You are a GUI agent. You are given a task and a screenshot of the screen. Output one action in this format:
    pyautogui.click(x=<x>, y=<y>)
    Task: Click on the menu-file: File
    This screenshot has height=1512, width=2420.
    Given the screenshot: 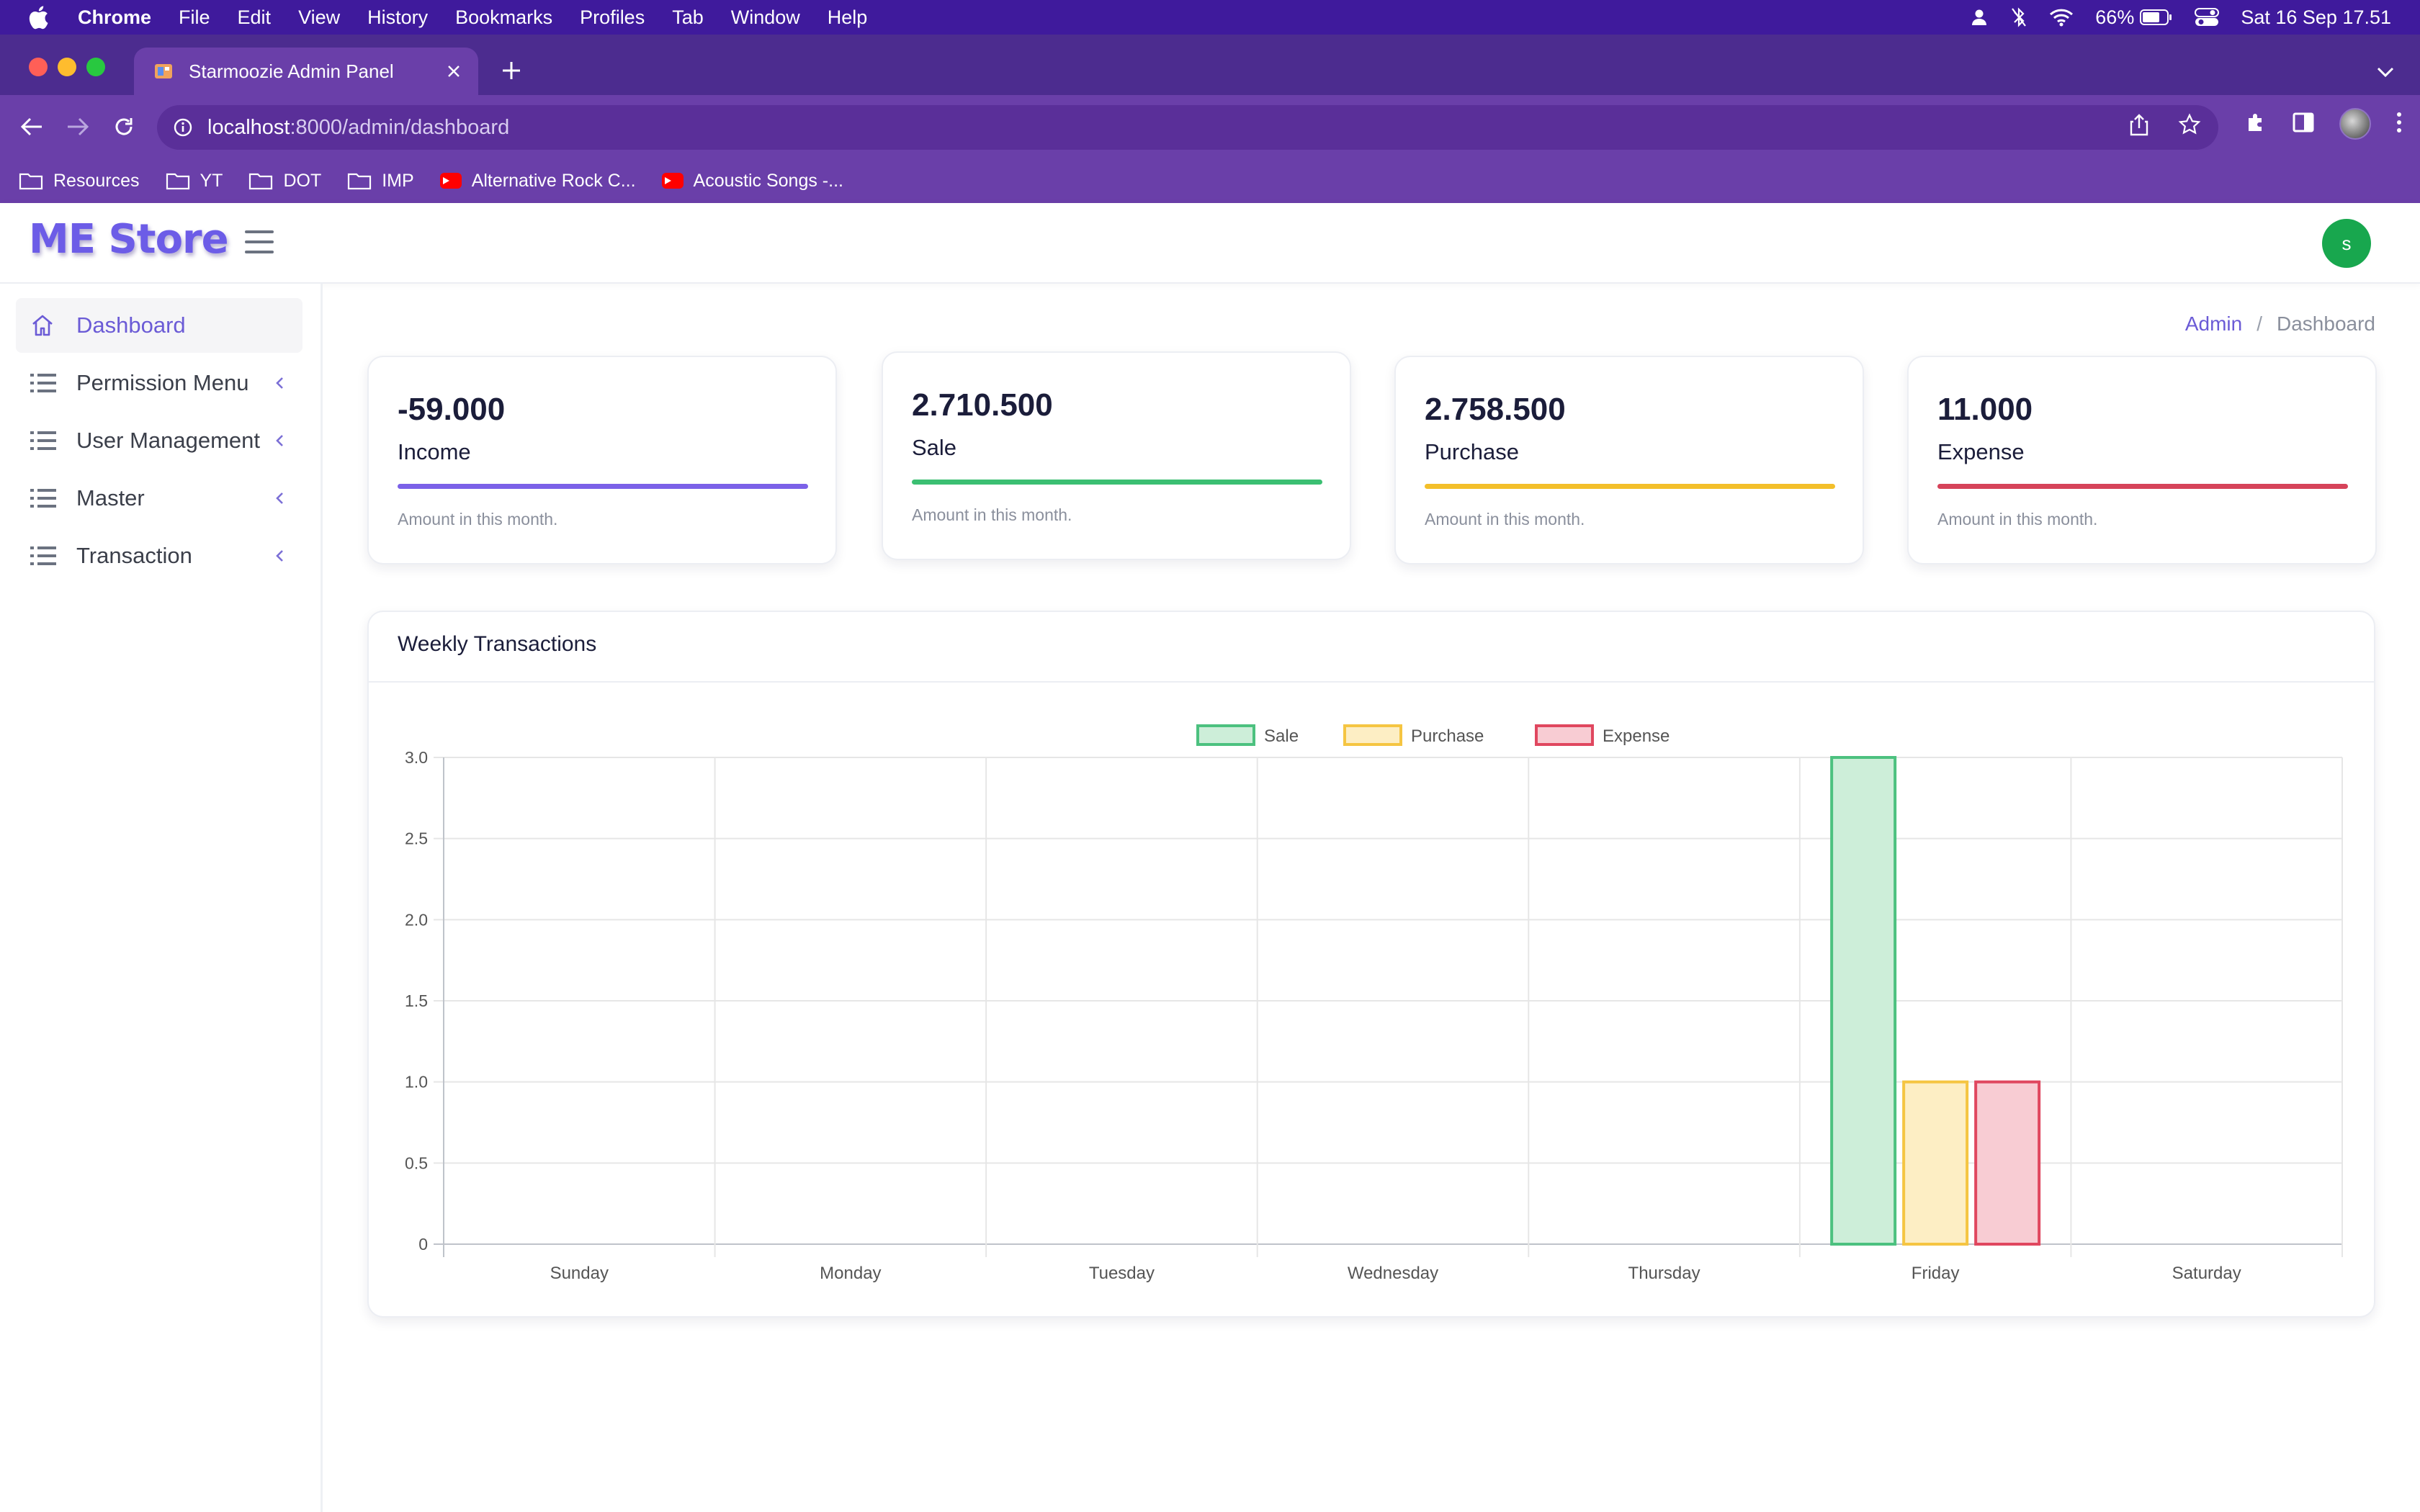 What is the action you would take?
    pyautogui.click(x=194, y=17)
    